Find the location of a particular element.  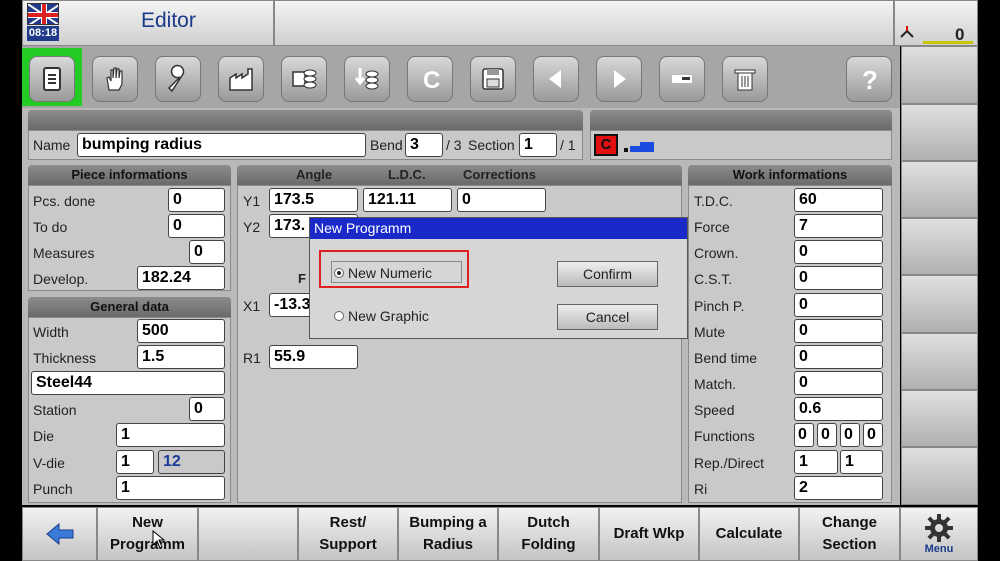

cancel-button: Cancel is located at coordinates (607, 317).